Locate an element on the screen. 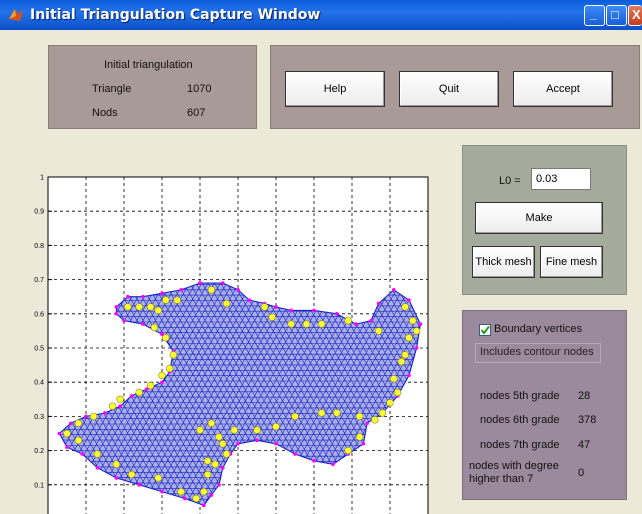 The width and height of the screenshot is (642, 514). boundary-vertices-label: Boundary vertices is located at coordinates (538, 329).